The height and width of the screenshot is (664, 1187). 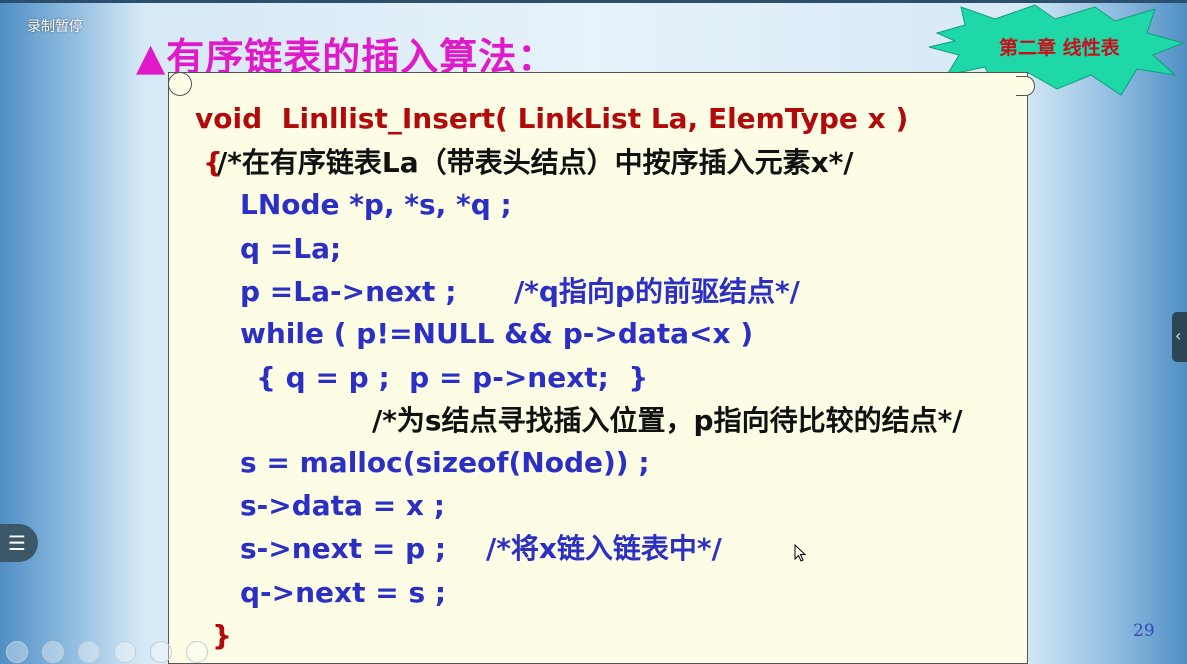 I want to click on chevron-left-icon: ‹, so click(x=1178, y=335).